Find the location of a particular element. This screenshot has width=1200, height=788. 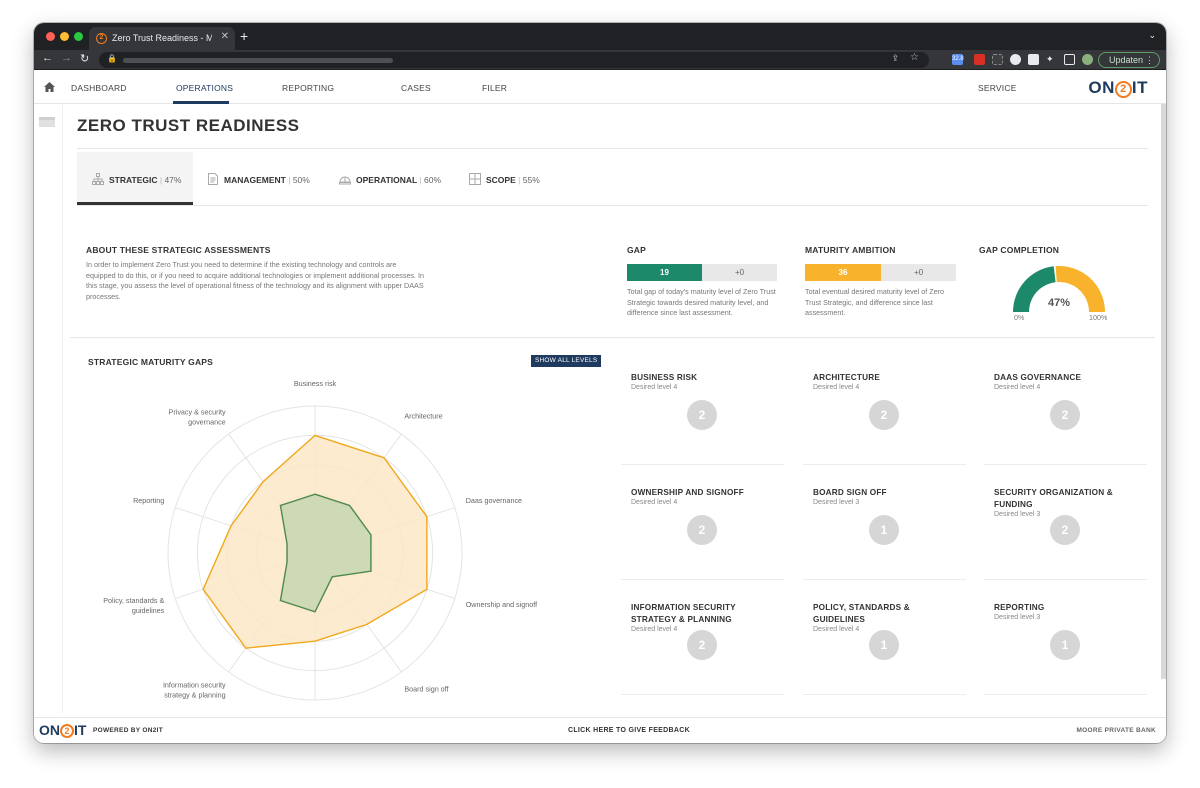

grid-icon is located at coordinates (475, 179).